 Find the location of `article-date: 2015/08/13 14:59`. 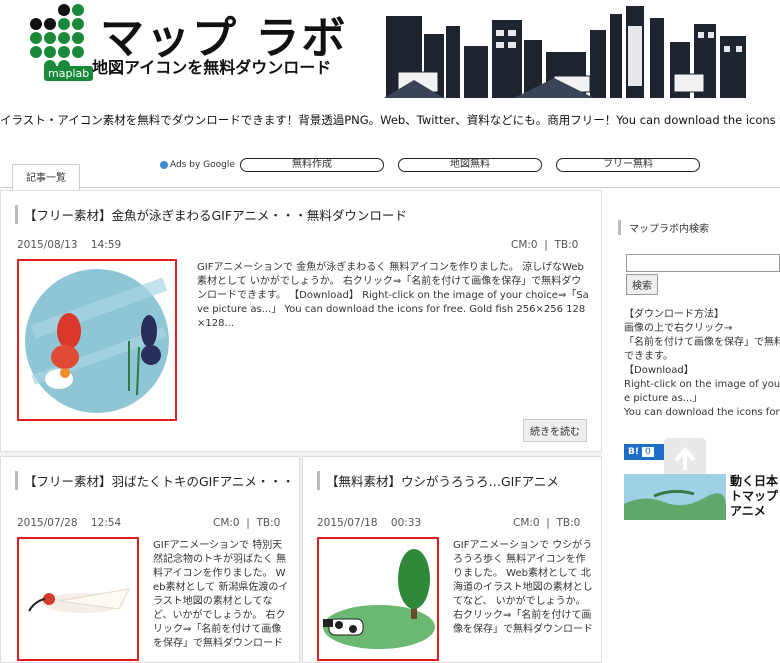

article-date: 2015/08/13 14:59 is located at coordinates (69, 245).